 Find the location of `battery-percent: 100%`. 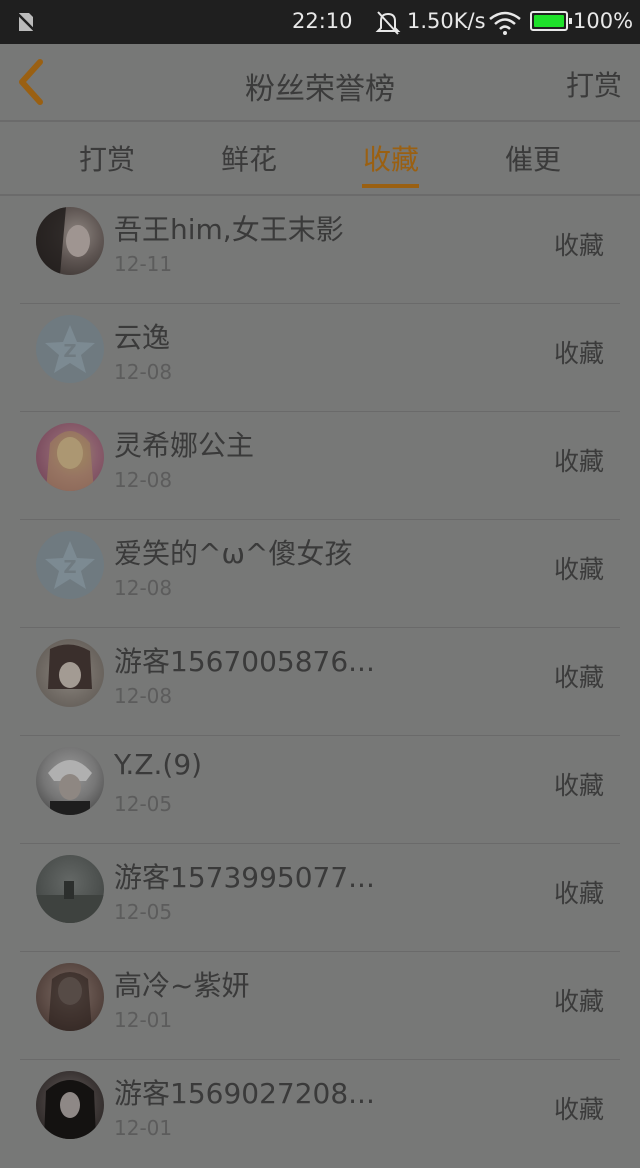

battery-percent: 100% is located at coordinates (603, 21).